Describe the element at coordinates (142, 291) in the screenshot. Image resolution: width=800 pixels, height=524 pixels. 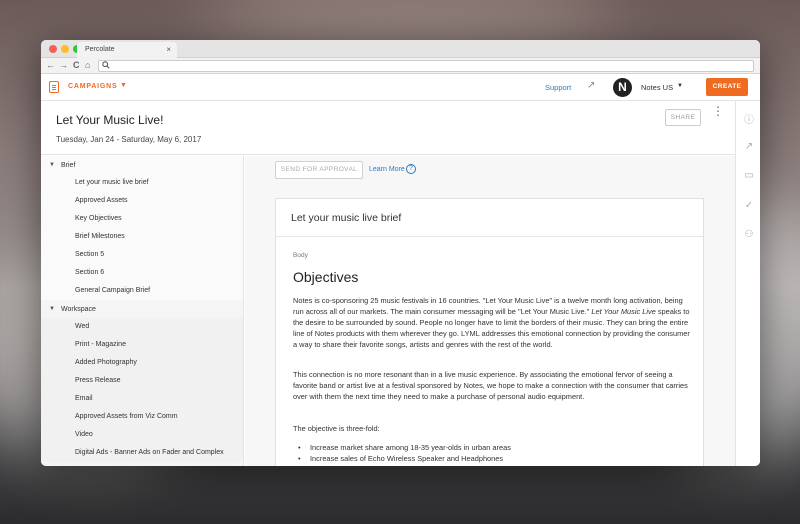
I see `sidebar-item: General Campaign Brief` at that location.